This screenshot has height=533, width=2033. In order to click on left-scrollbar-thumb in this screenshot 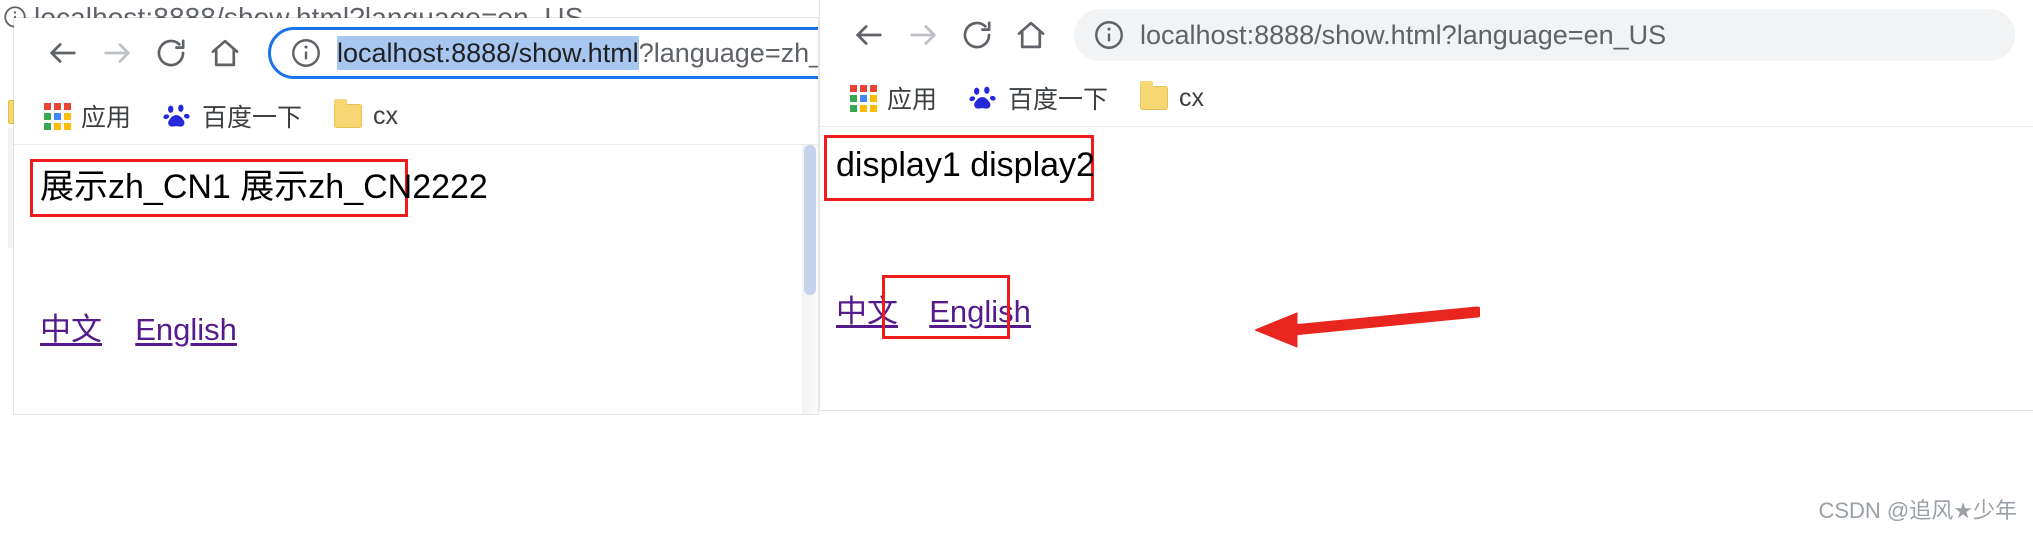, I will do `click(810, 220)`.